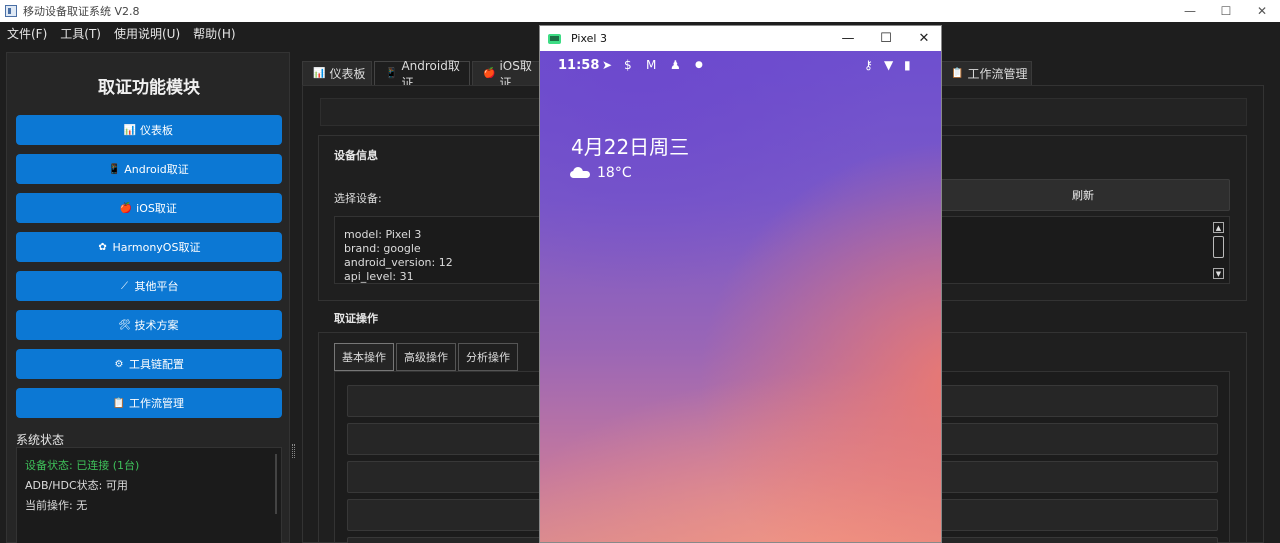 The width and height of the screenshot is (1280, 543). I want to click on nav-label: 工具链配置, so click(156, 364).